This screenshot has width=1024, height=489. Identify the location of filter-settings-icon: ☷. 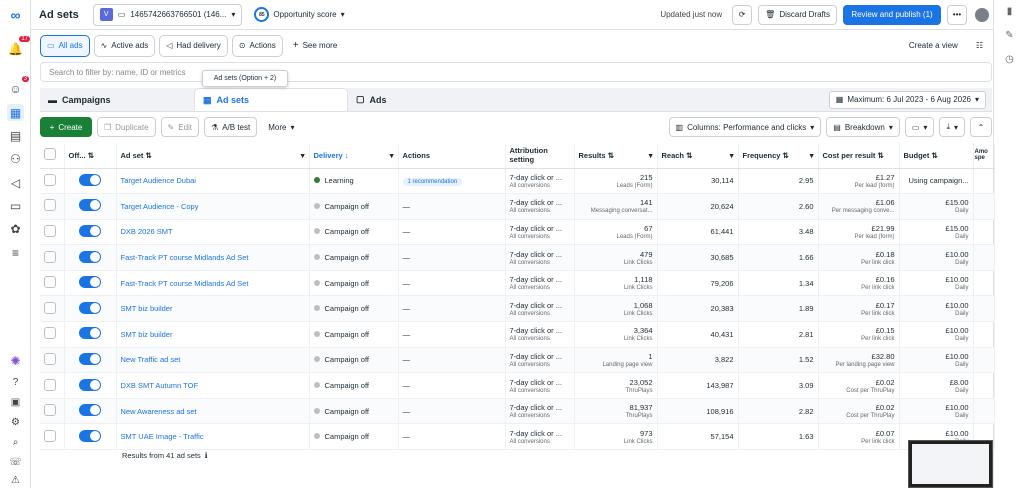
(979, 45).